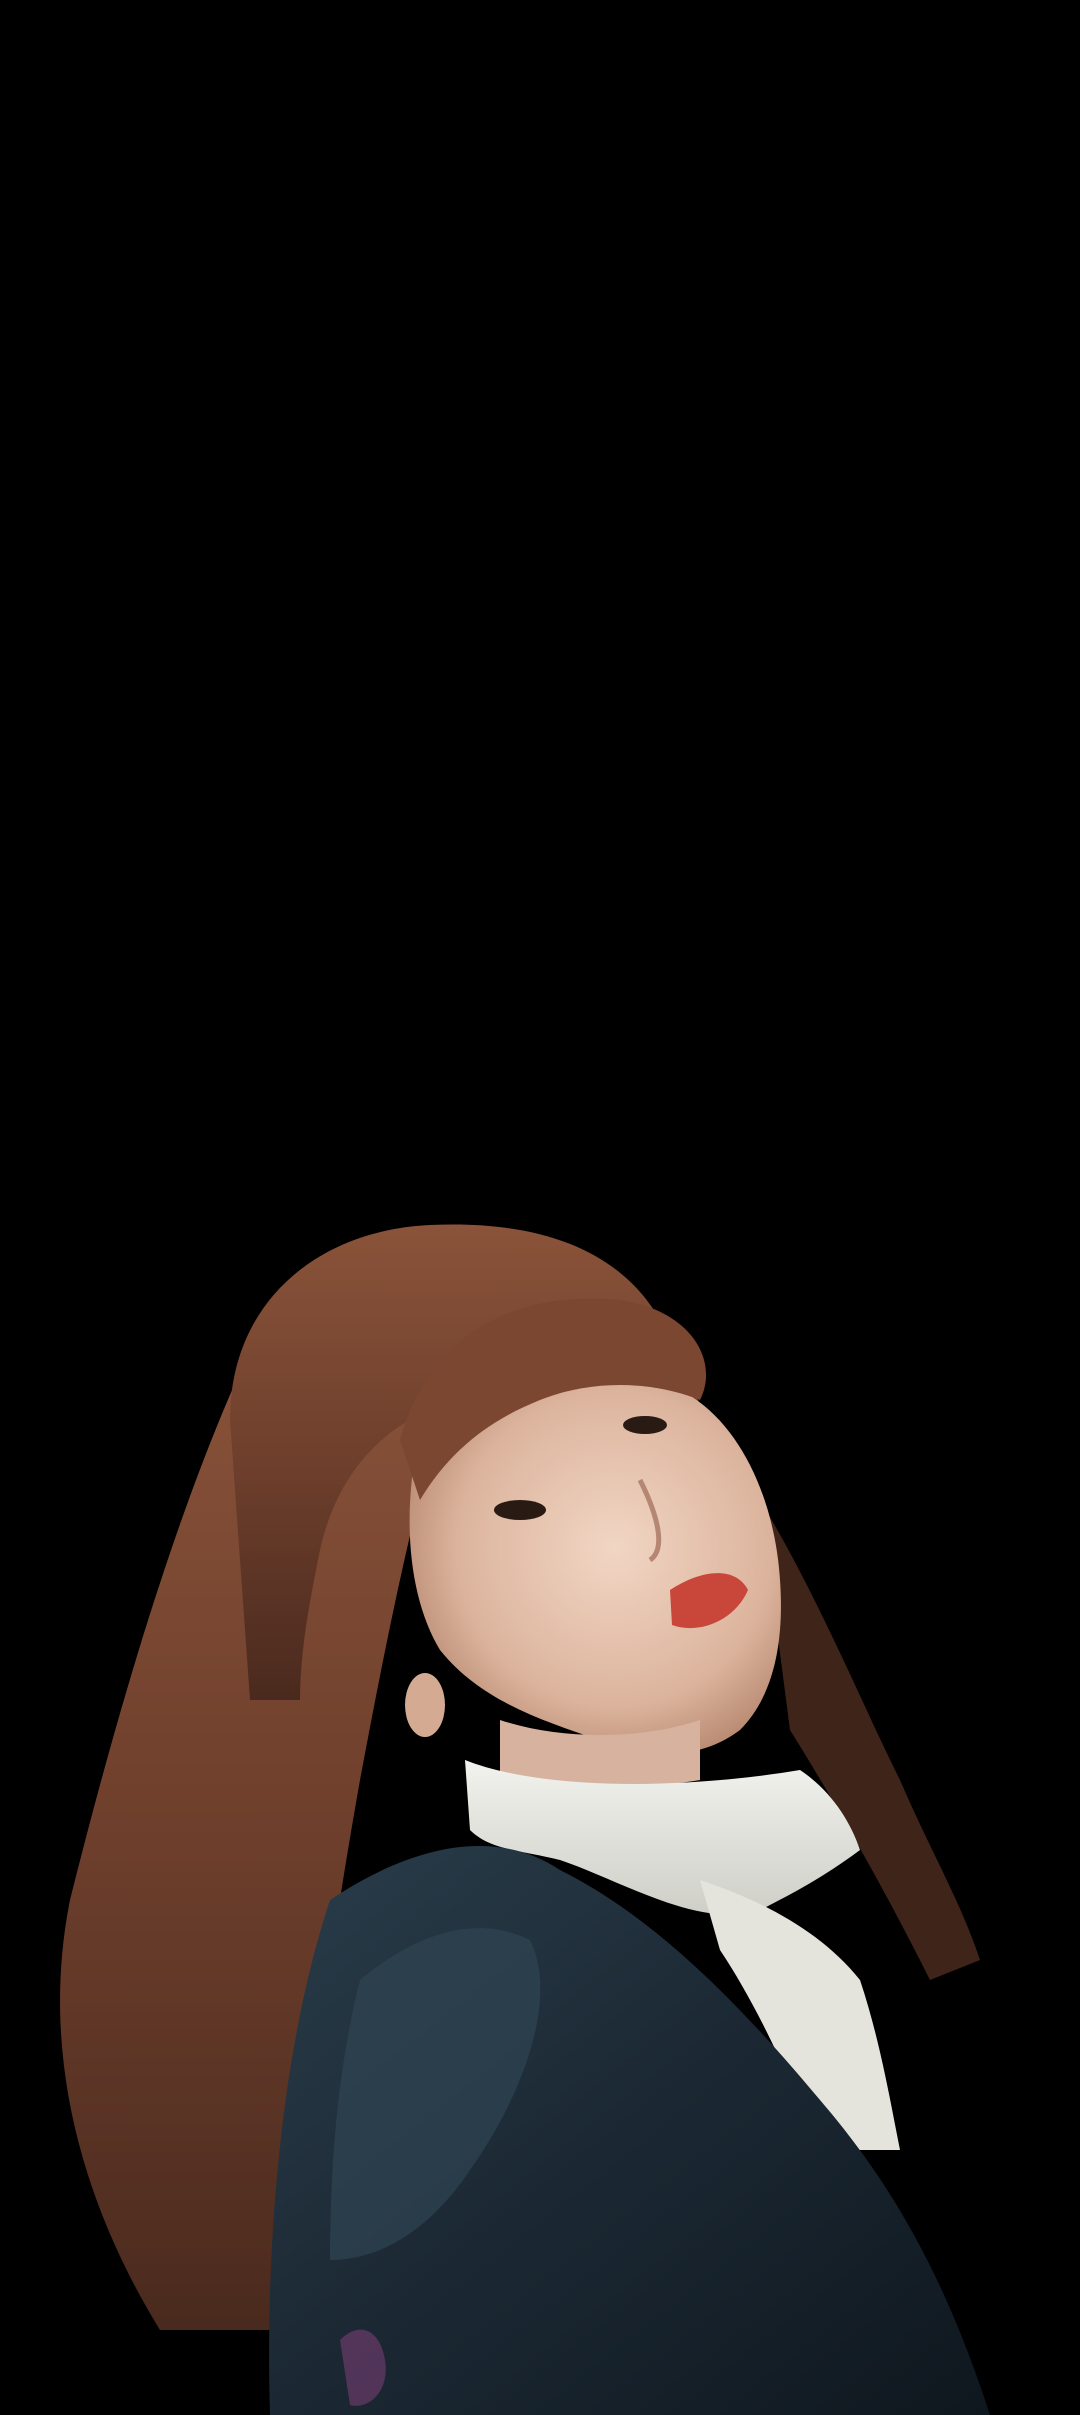 The width and height of the screenshot is (1080, 2415). Describe the element at coordinates (425, 1705) in the screenshot. I see `ear` at that location.